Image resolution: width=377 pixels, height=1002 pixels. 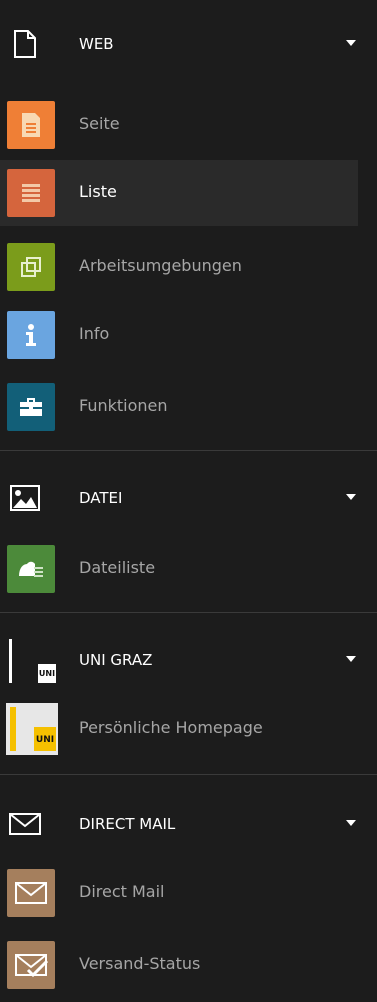 I want to click on info-icon, so click(x=31, y=335).